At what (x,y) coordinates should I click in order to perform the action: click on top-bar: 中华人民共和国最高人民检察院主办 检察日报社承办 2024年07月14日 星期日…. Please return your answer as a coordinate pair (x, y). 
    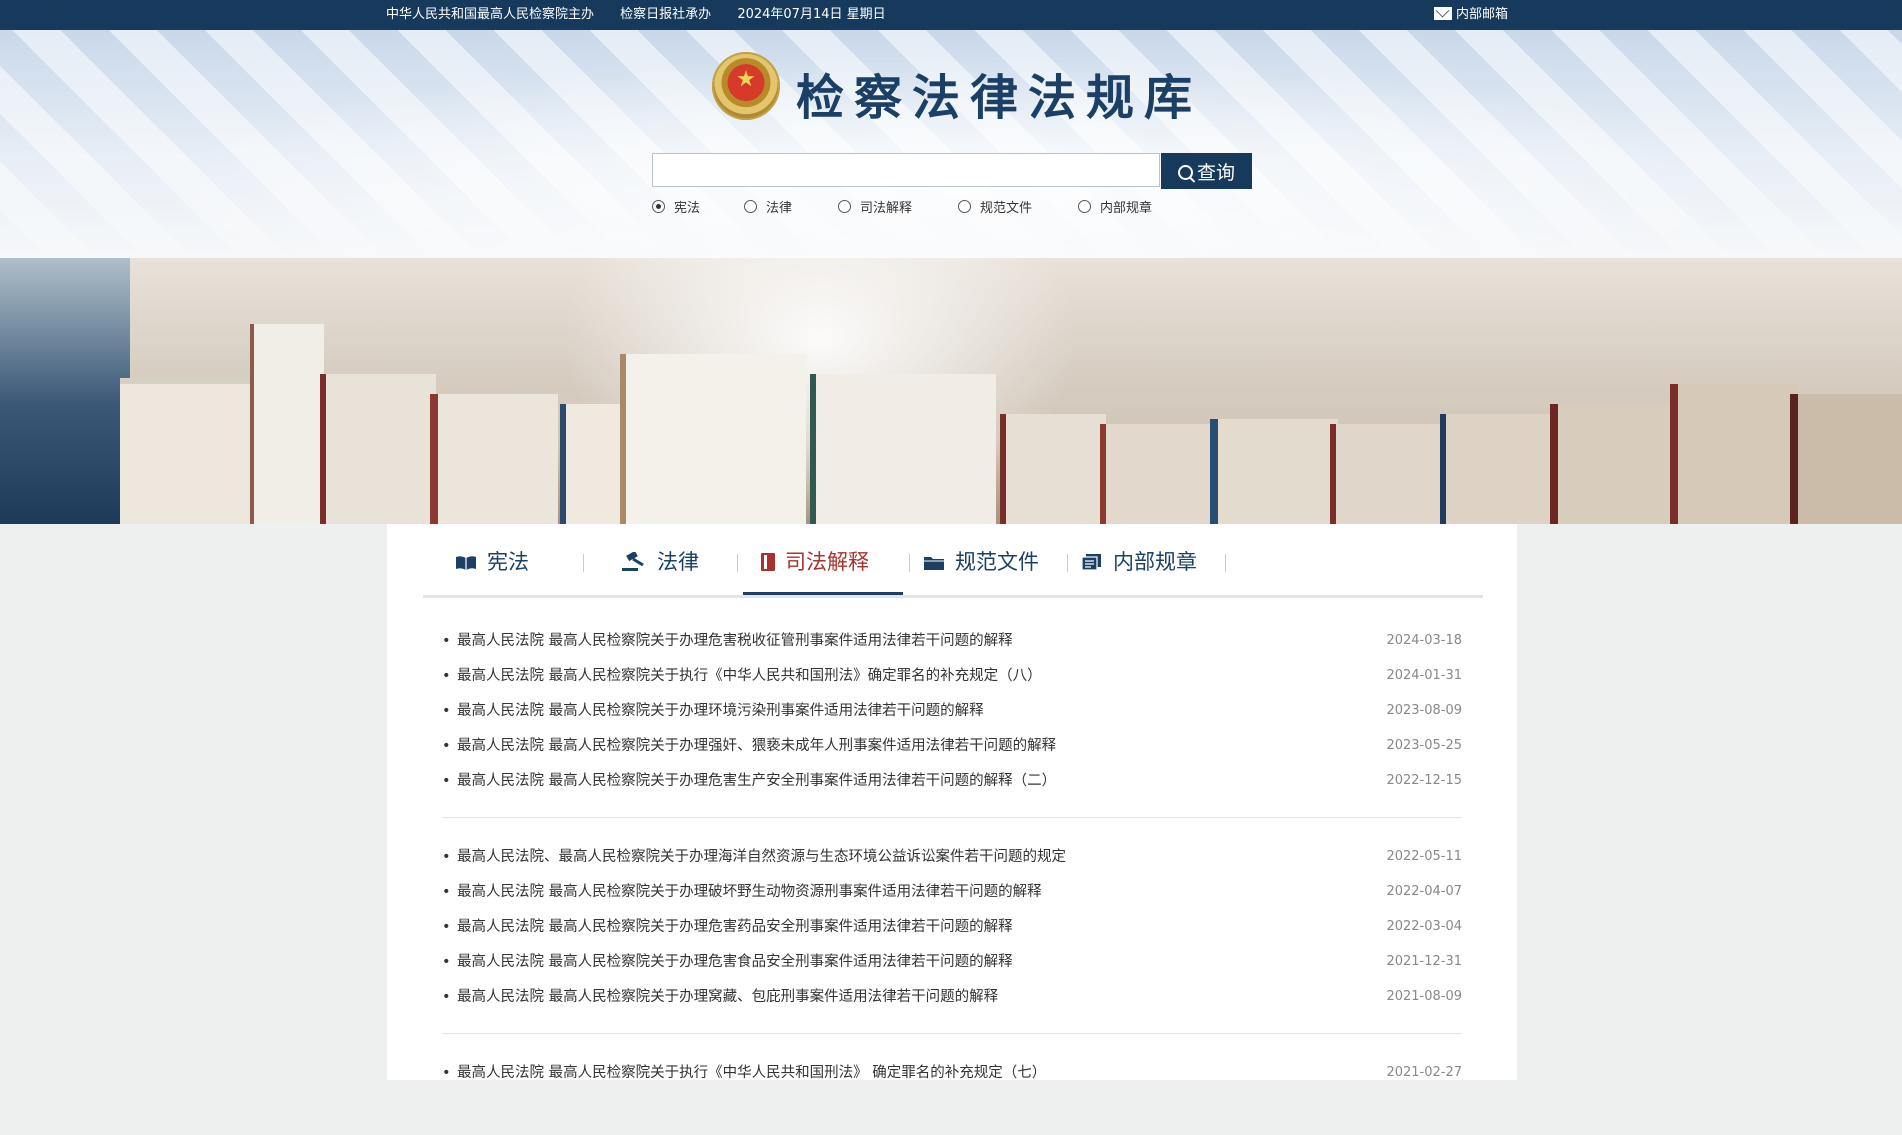
    Looking at the image, I should click on (951, 15).